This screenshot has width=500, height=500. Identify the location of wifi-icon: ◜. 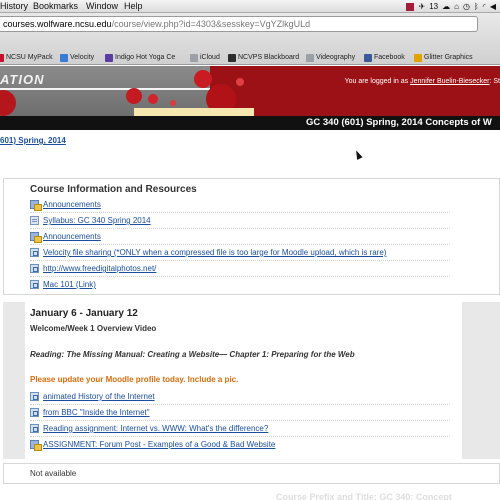
(484, 6).